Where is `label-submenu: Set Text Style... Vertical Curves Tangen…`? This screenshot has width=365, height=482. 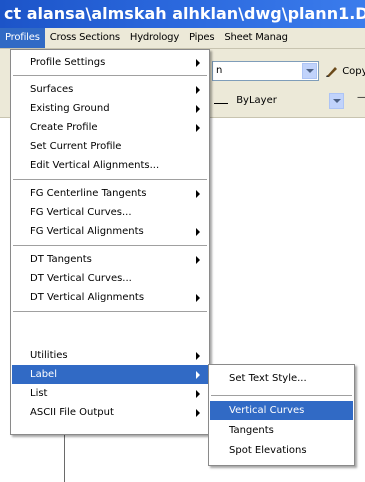
label-submenu: Set Text Style... Vertical Curves Tangen… is located at coordinates (281, 415).